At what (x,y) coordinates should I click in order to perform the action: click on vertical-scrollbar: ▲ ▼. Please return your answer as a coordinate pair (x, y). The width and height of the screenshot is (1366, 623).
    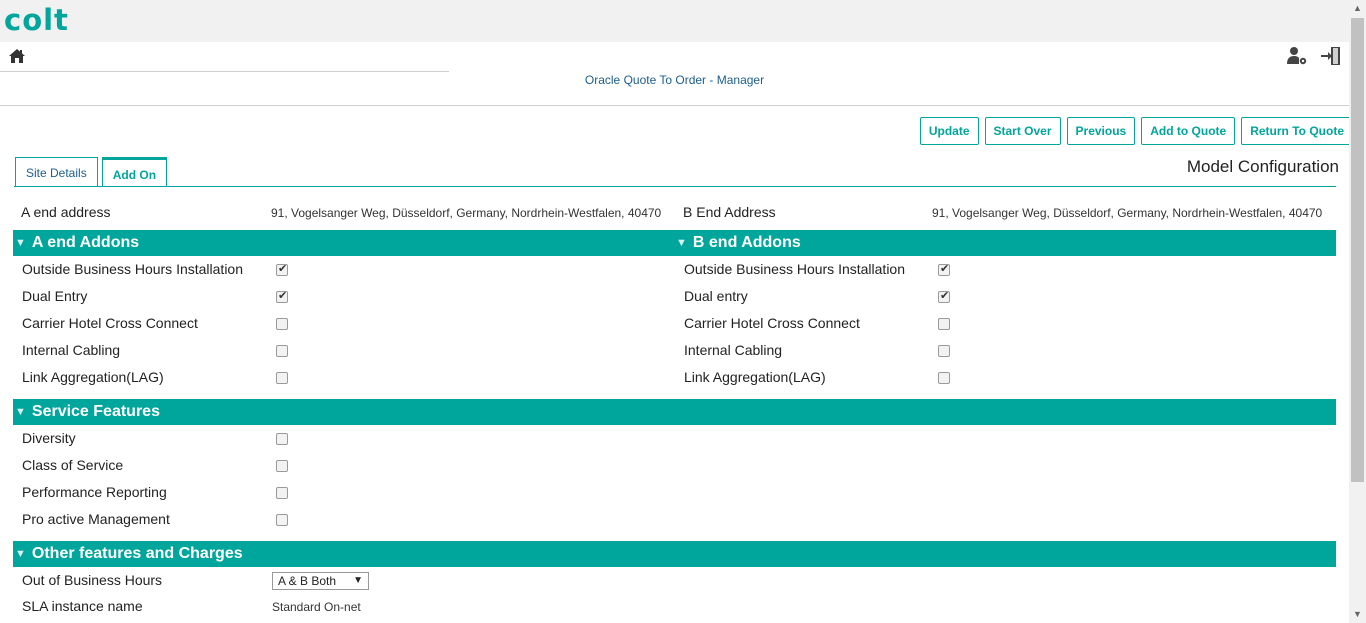
    Looking at the image, I should click on (1357, 311).